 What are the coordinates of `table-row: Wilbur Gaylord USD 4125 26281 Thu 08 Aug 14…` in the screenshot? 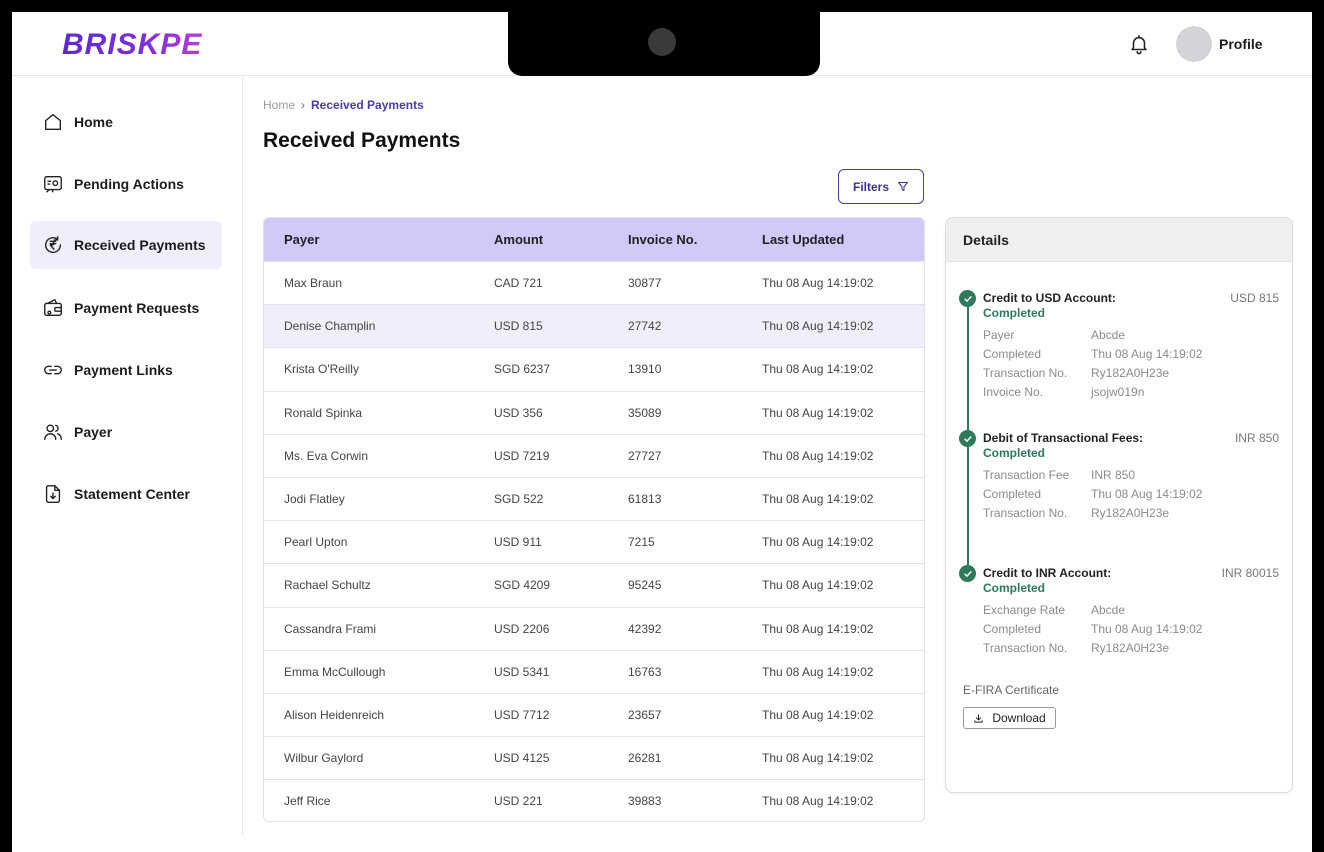 It's located at (594, 757).